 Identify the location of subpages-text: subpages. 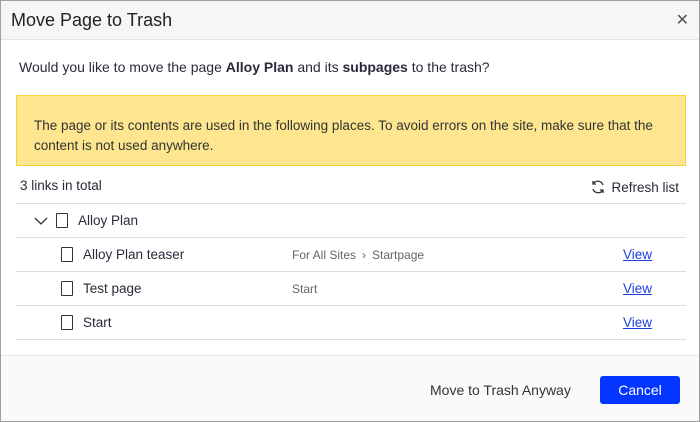
(375, 67).